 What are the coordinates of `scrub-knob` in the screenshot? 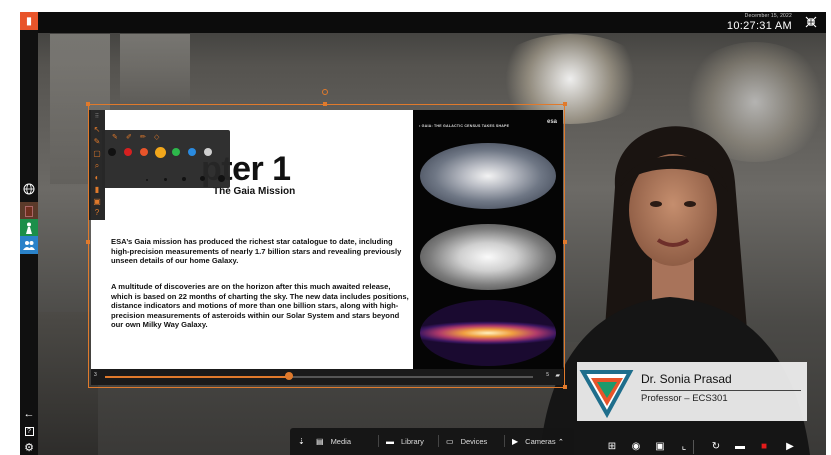 It's located at (289, 376).